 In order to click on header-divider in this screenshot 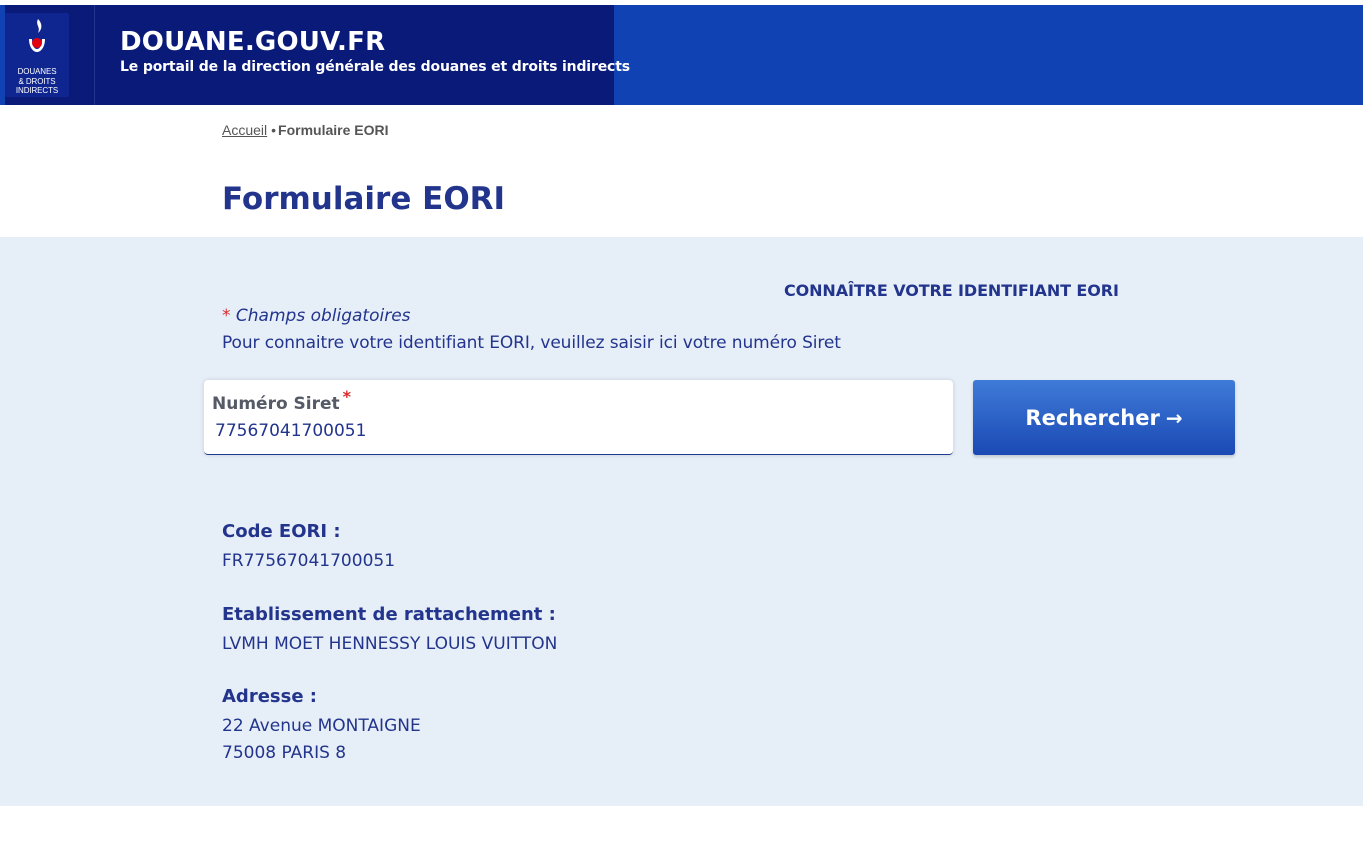, I will do `click(94, 55)`.